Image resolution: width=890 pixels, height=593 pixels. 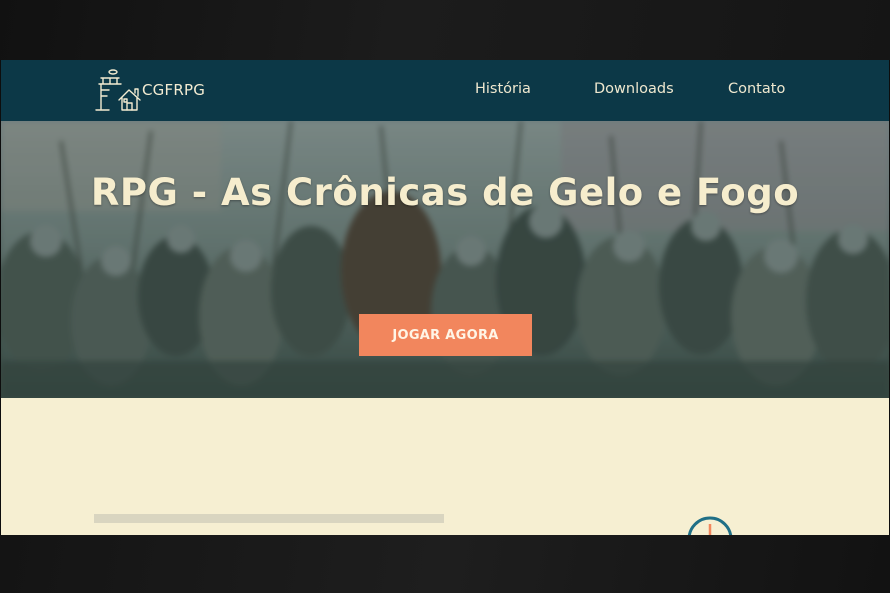 I want to click on photo-frame-top, so click(x=445, y=30).